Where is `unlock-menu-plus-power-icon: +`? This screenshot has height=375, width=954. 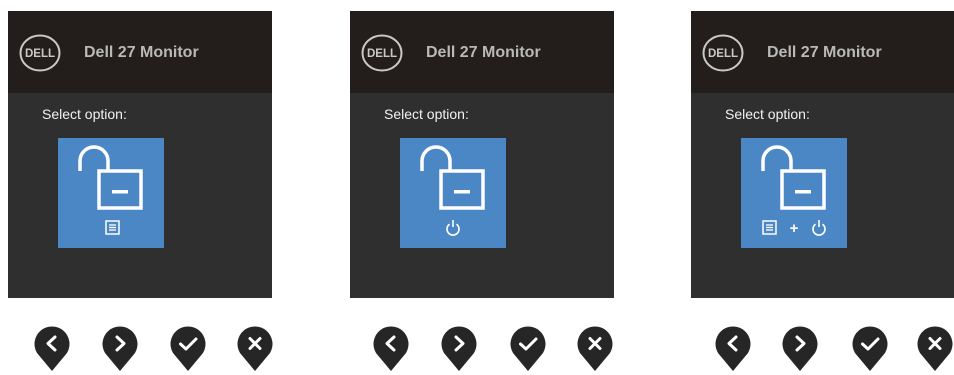 unlock-menu-plus-power-icon: + is located at coordinates (793, 191).